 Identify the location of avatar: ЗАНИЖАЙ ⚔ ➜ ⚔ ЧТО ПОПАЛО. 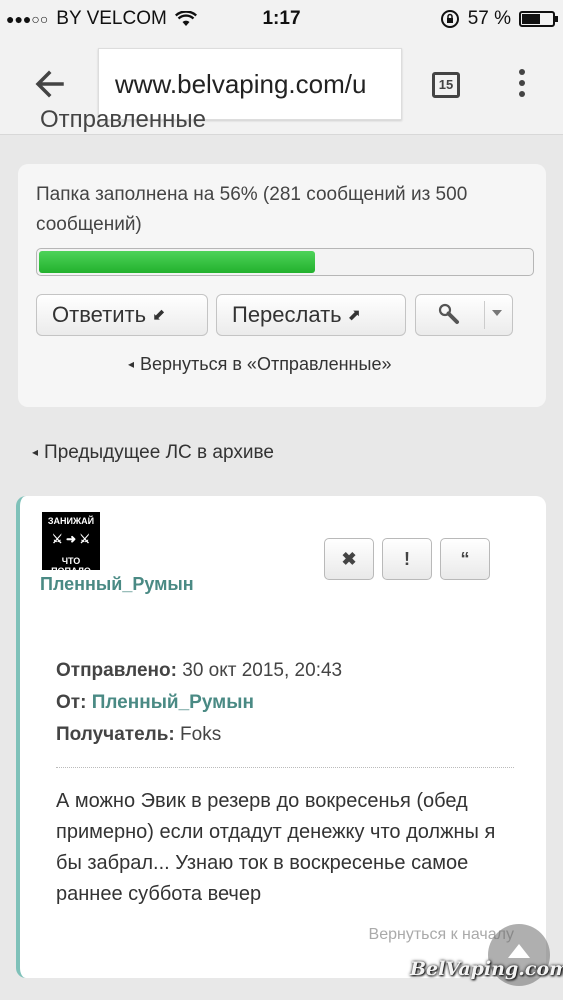
(71, 544).